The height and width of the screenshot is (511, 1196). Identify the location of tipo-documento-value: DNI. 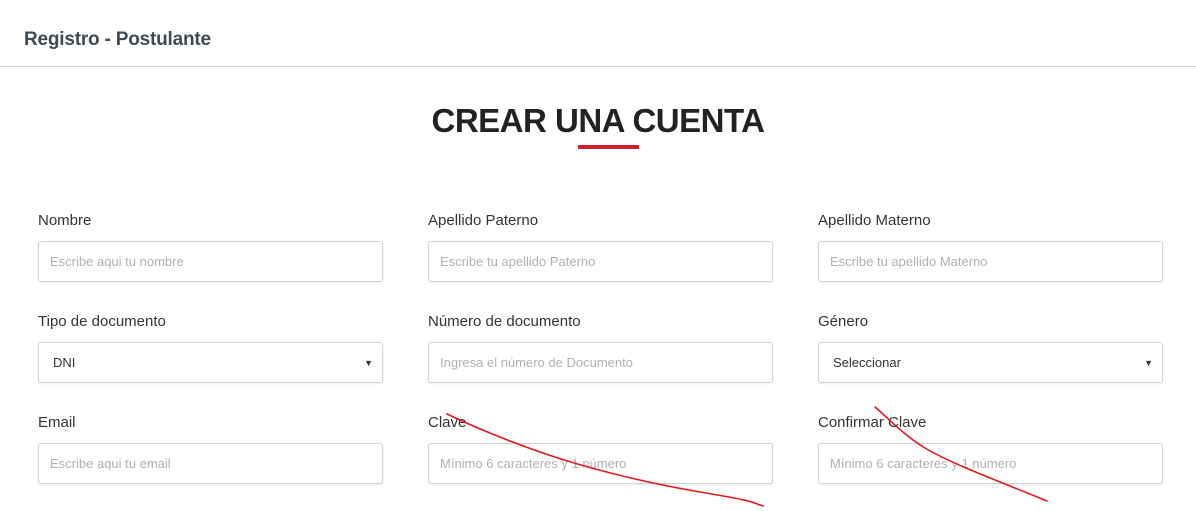
(64, 362).